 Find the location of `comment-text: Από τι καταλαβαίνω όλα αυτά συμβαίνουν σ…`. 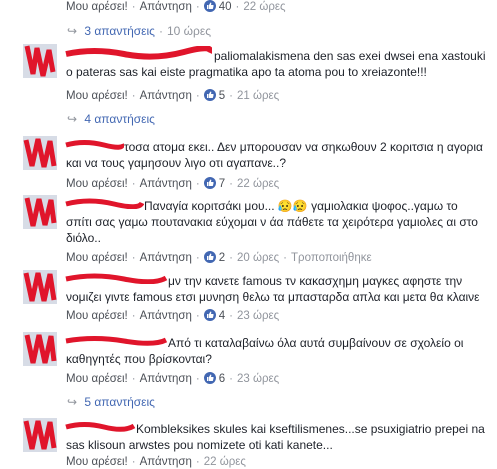

comment-text: Από τι καταλαβαίνω όλα αυτά συμβαίνουν σ… is located at coordinates (265, 351).